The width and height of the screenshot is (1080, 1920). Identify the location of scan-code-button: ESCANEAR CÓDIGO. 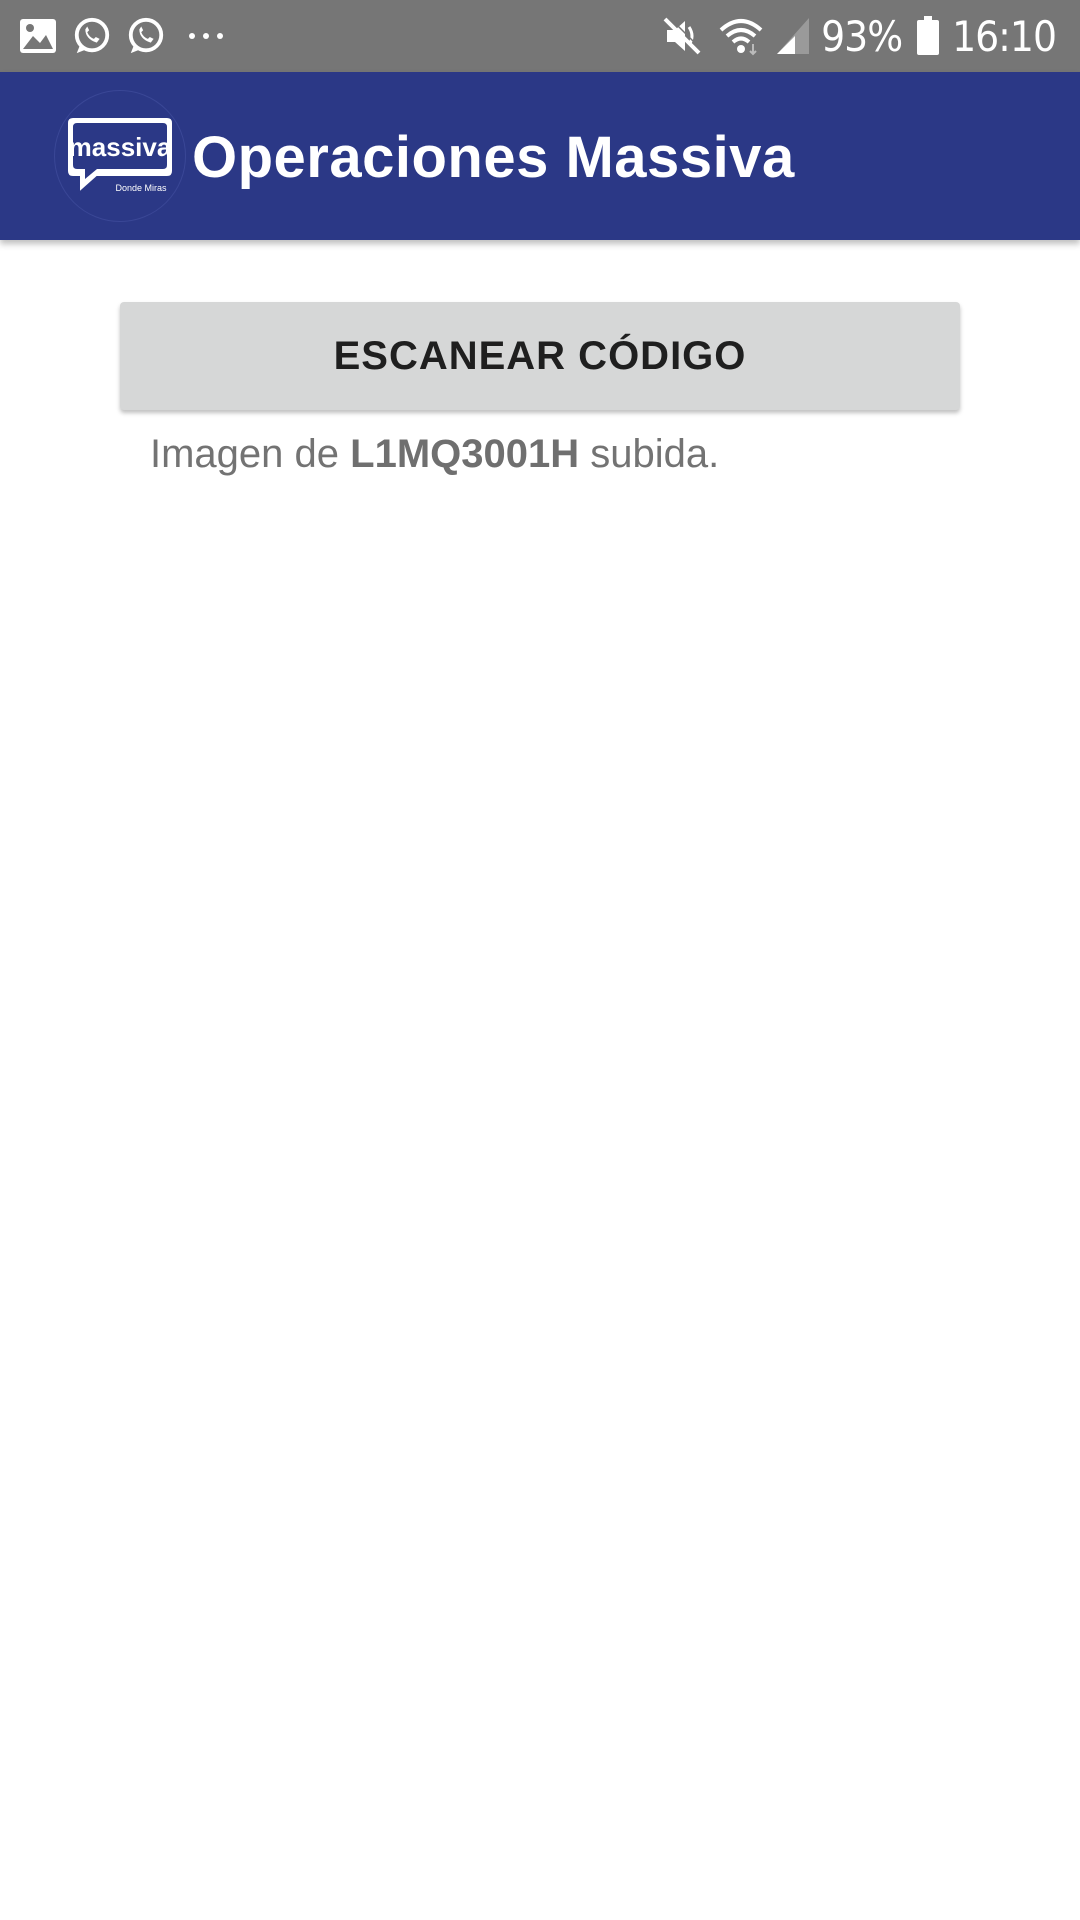
(540, 356).